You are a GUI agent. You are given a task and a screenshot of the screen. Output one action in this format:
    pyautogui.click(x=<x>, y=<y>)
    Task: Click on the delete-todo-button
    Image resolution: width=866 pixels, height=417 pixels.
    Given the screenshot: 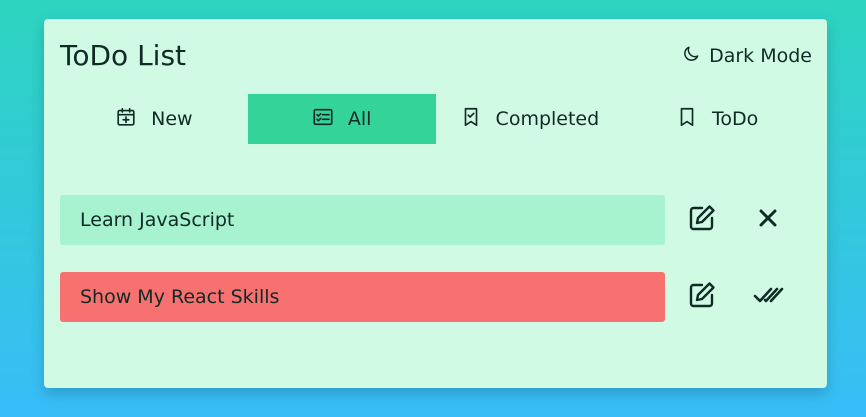 What is the action you would take?
    pyautogui.click(x=768, y=220)
    